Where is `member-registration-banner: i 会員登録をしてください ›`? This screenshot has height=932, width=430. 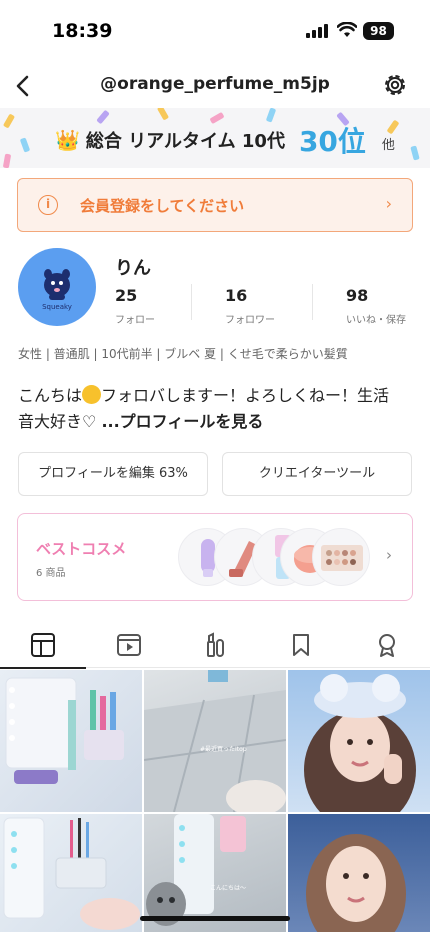 member-registration-banner: i 会員登録をしてください › is located at coordinates (215, 205).